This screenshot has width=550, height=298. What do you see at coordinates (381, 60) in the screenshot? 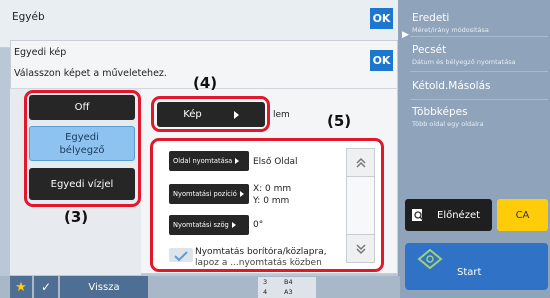
I see `dialog-ok-button: OK` at bounding box center [381, 60].